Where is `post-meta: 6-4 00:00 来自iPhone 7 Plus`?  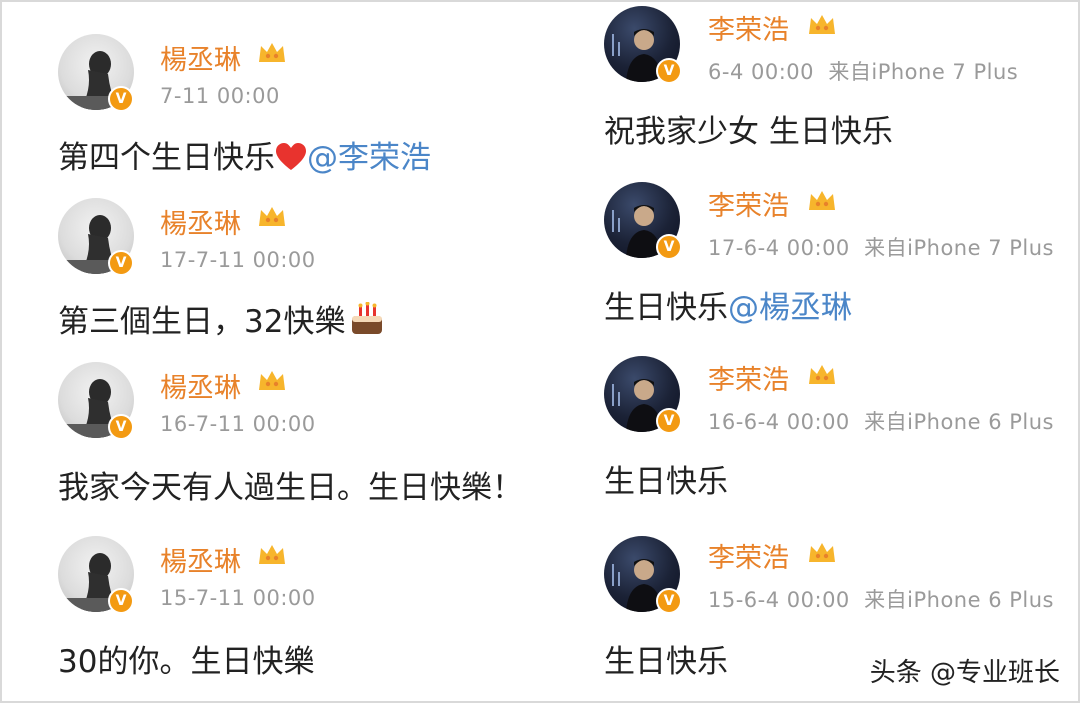 post-meta: 6-4 00:00 来自iPhone 7 Plus is located at coordinates (863, 71).